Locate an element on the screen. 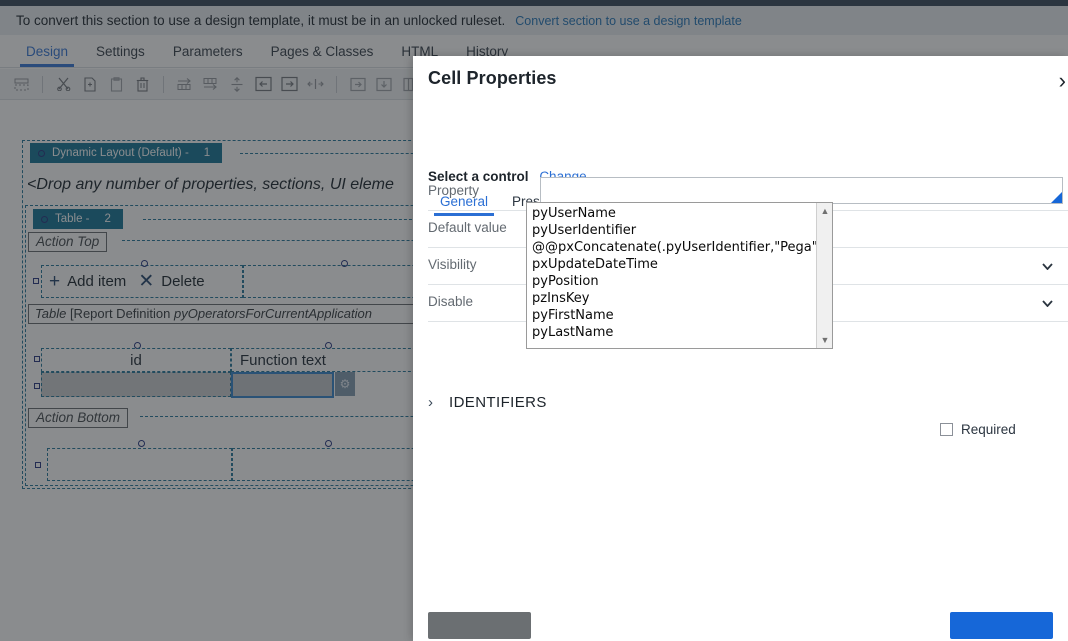 Image resolution: width=1068 pixels, height=641 pixels. merge-cells-icon is located at coordinates (315, 84).